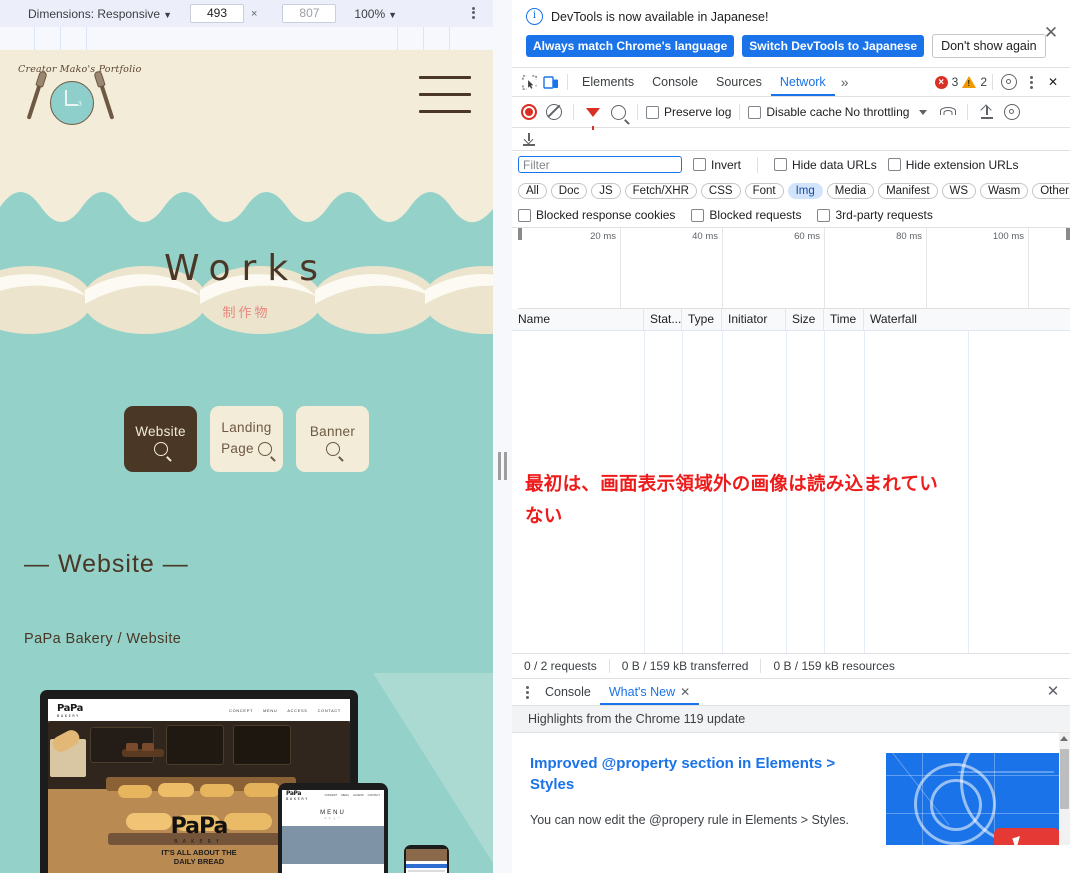  What do you see at coordinates (630, 46) in the screenshot?
I see `always-match-language-button: Always match Chrome's language` at bounding box center [630, 46].